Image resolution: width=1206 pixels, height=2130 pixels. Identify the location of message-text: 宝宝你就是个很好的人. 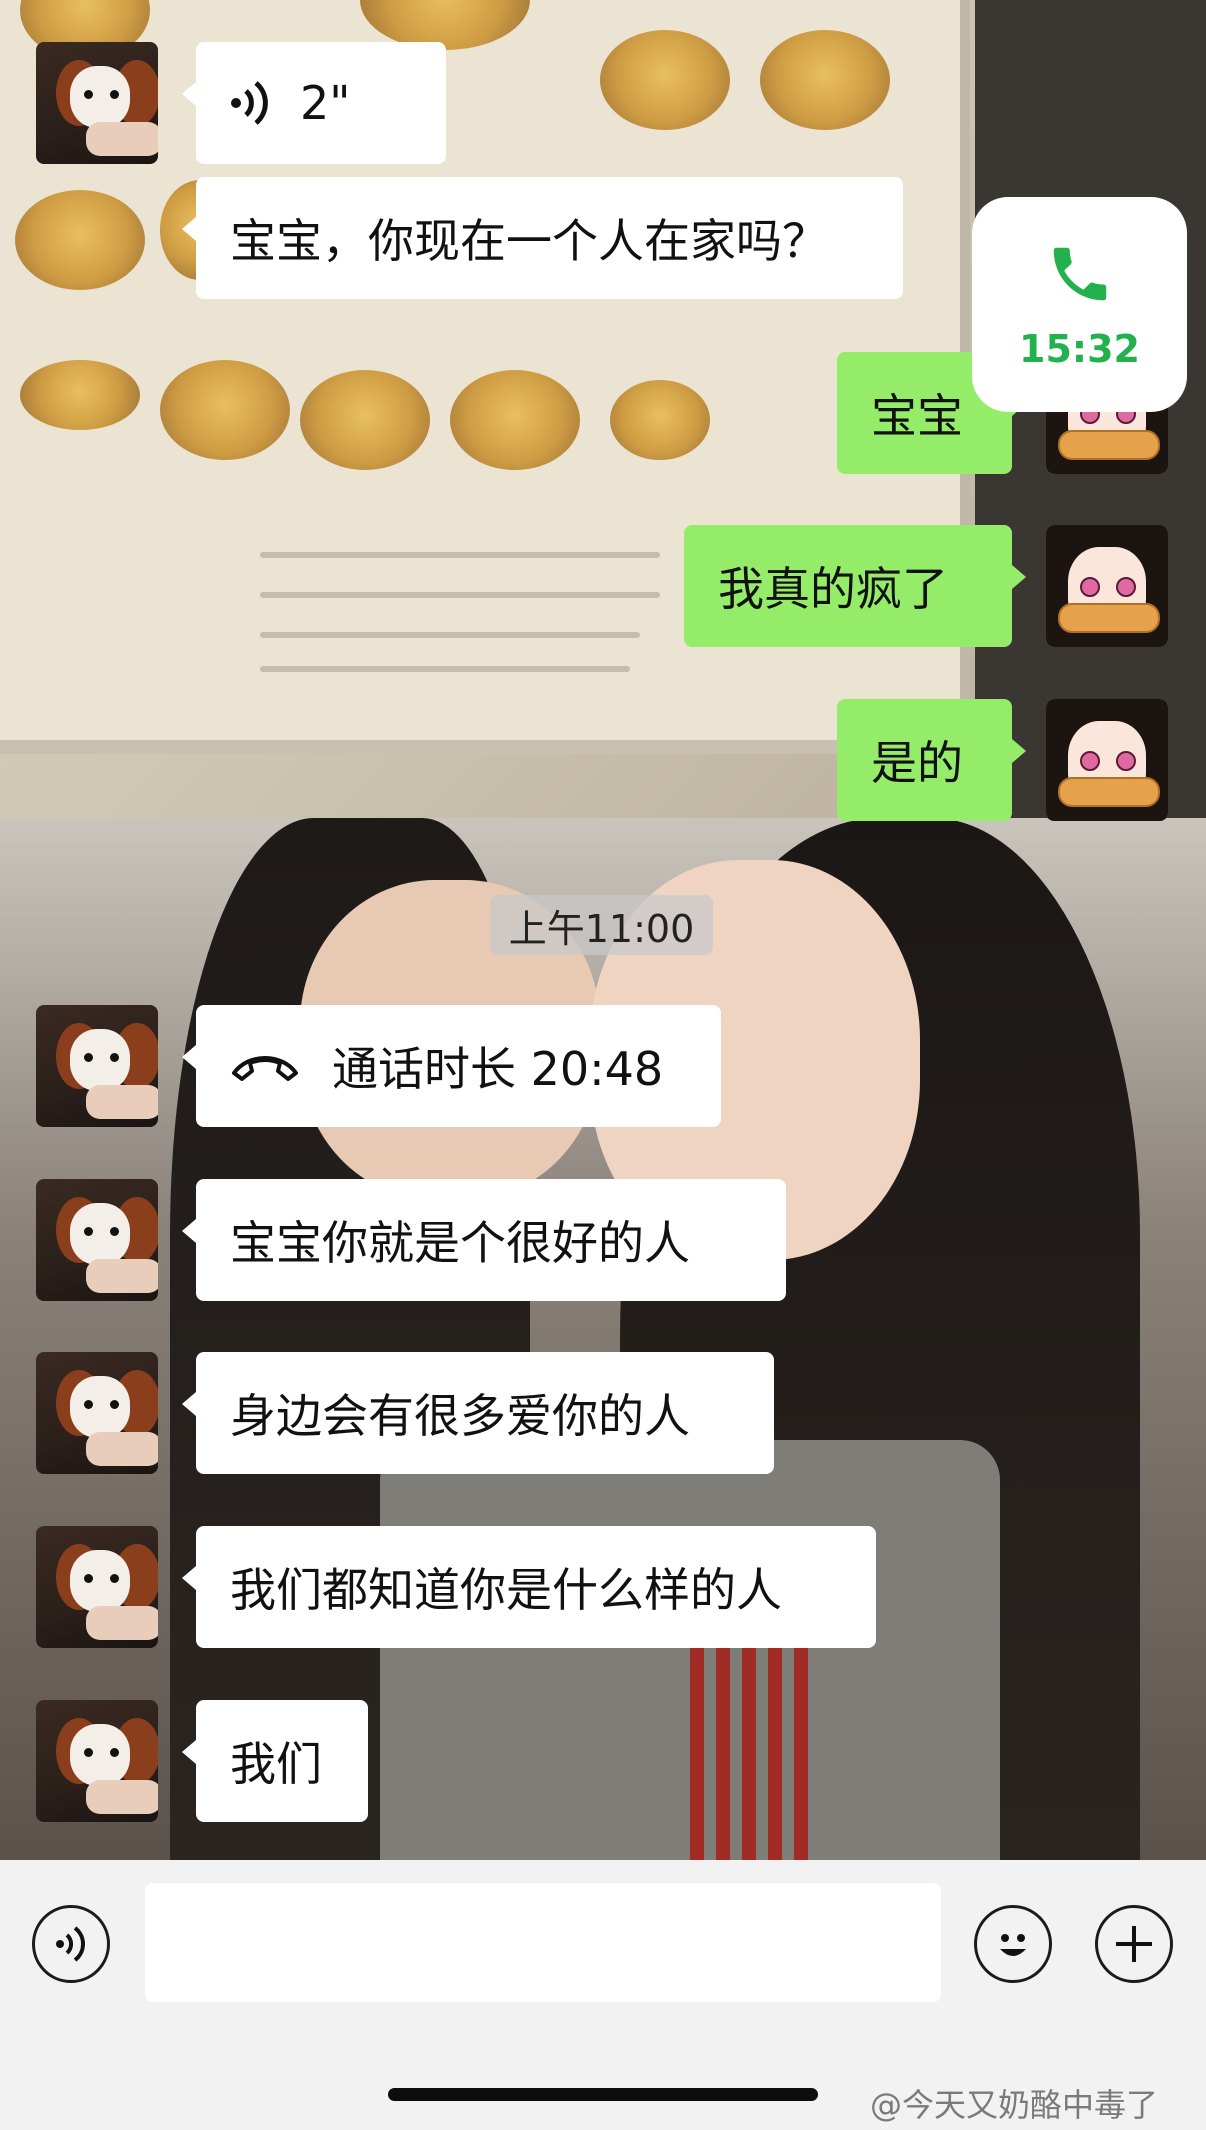
(460, 1243).